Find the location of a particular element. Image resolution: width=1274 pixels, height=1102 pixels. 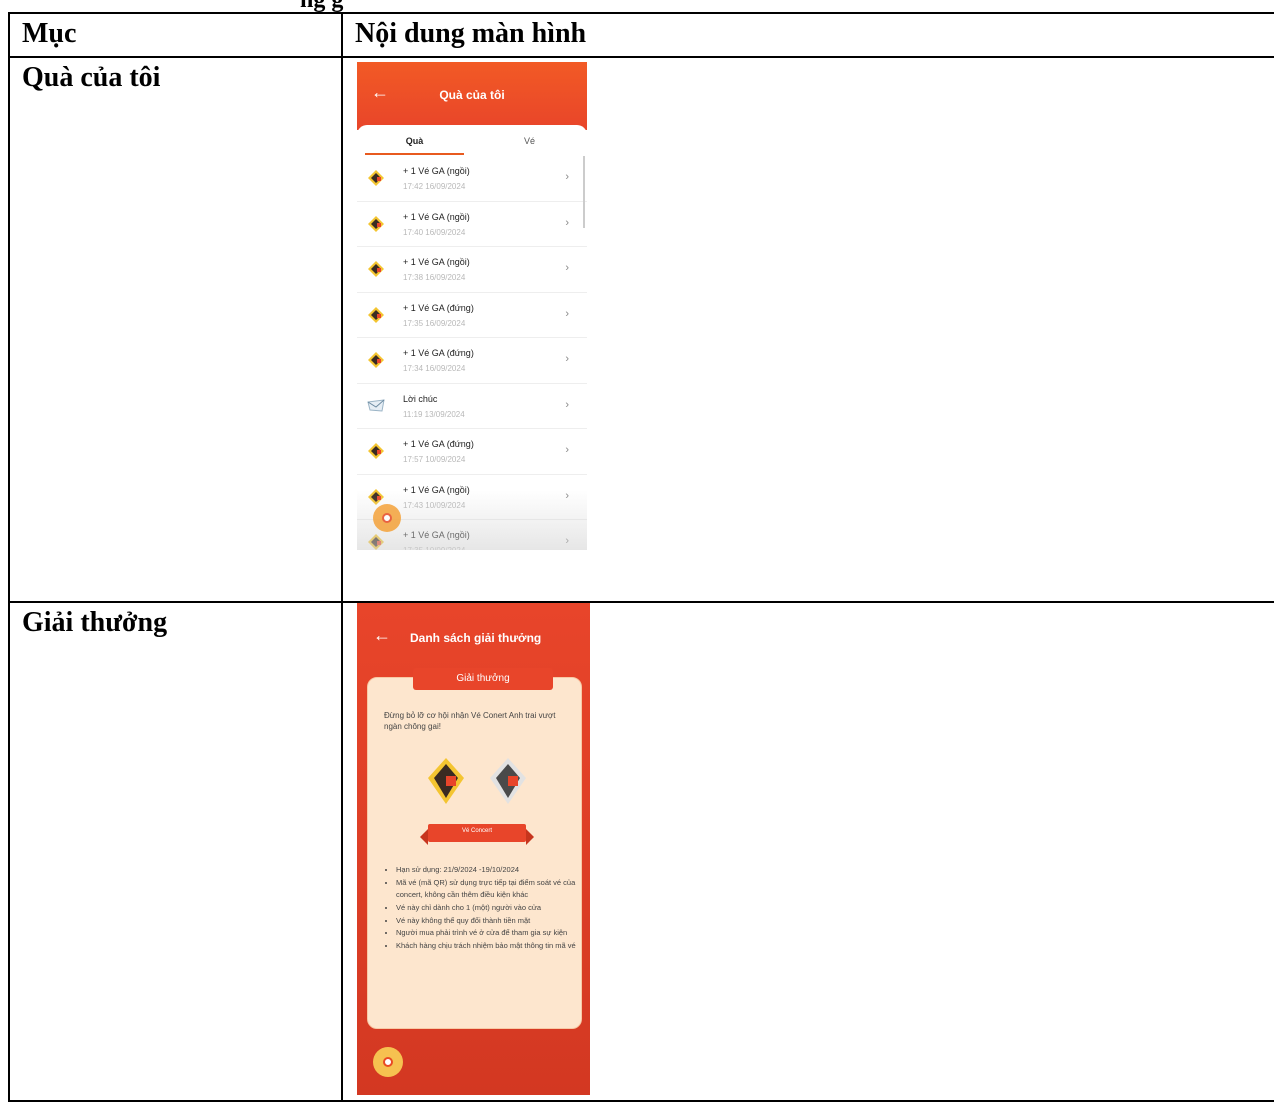

card-header-ribbon: Giải thưởng is located at coordinates (483, 679).